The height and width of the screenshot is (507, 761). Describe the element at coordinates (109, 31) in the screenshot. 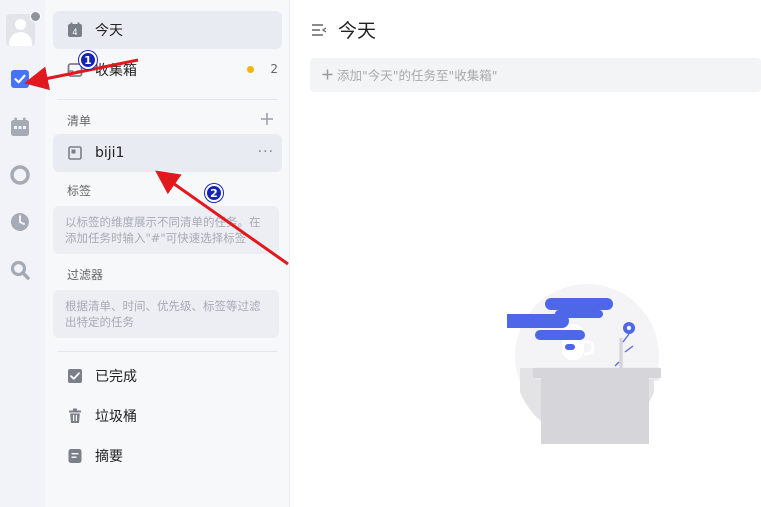

I see `sidebar-item-today-label: 今天` at that location.